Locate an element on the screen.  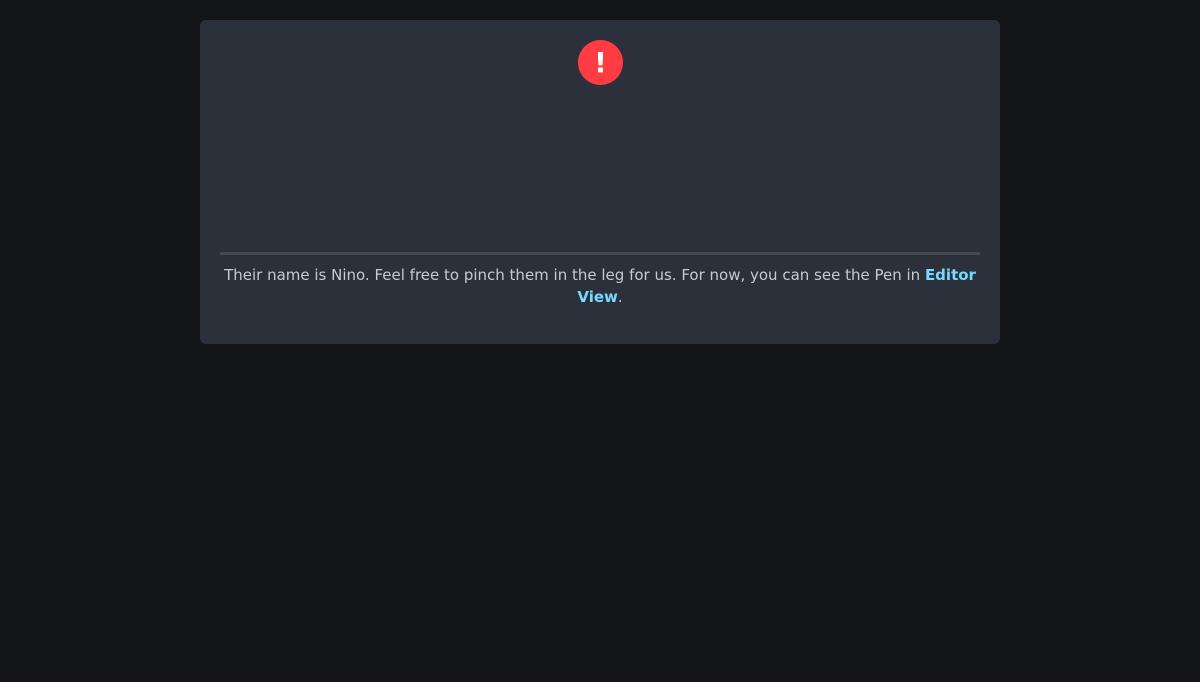
exclamation-icon: ! is located at coordinates (600, 62).